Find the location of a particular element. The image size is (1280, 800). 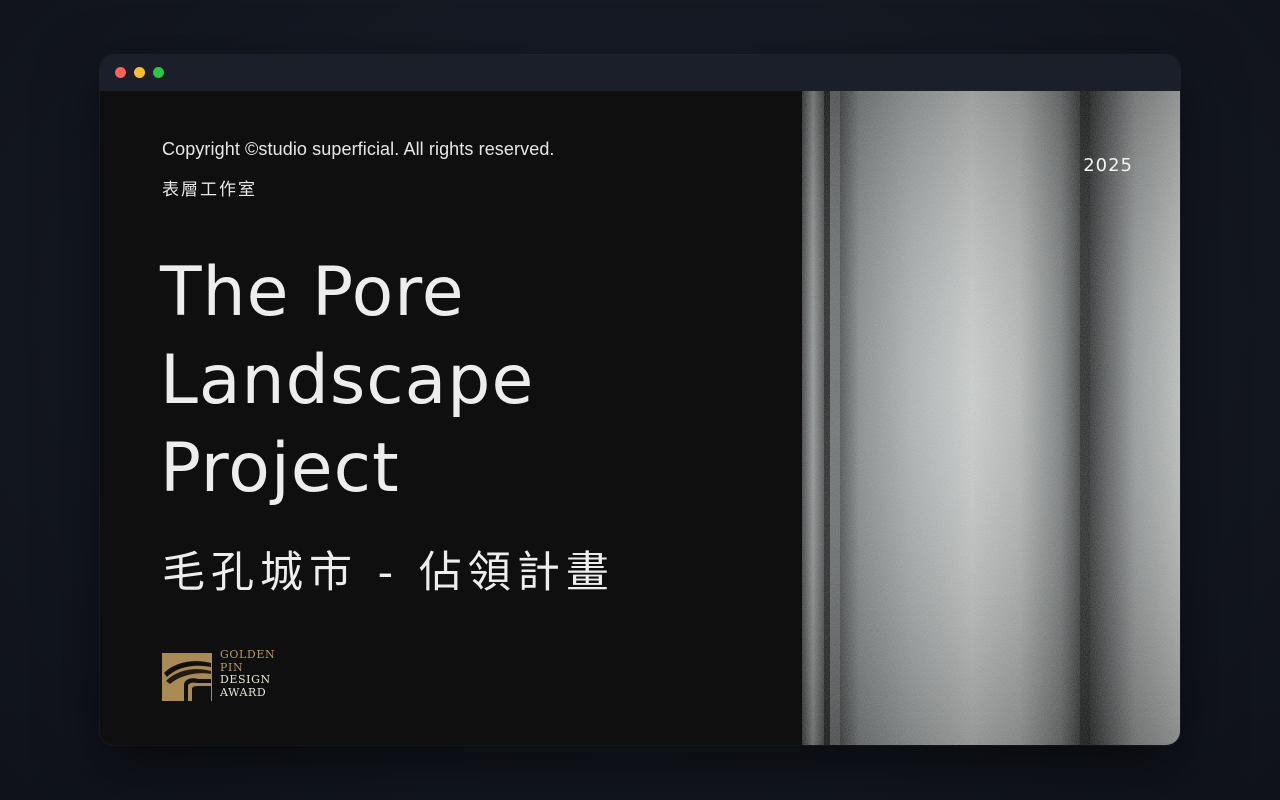

minimize-window-button is located at coordinates (139, 72).